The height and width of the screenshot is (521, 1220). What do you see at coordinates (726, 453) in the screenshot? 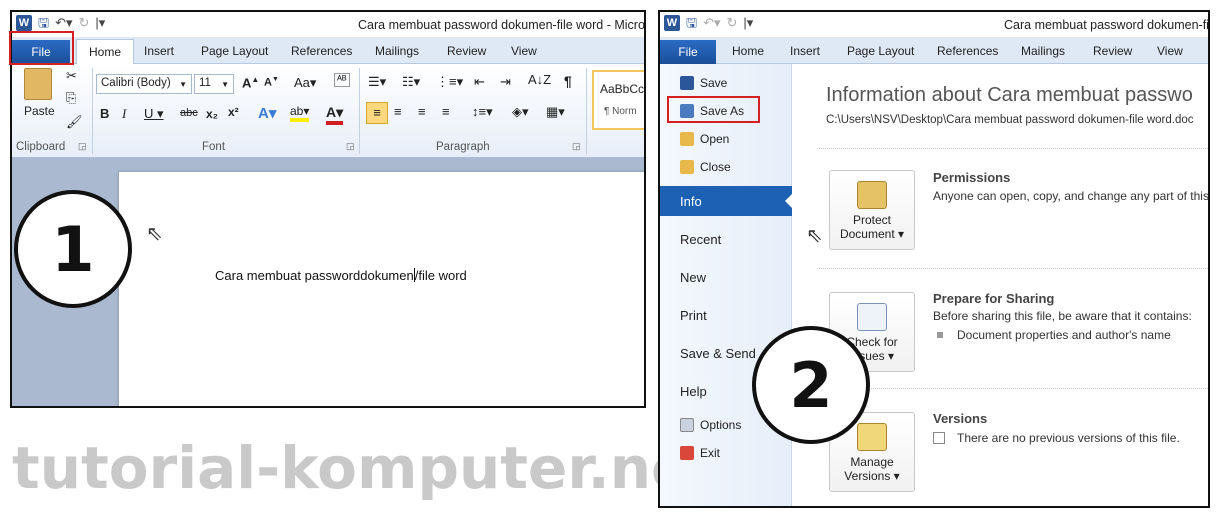
I see `menu-exit: Exit` at bounding box center [726, 453].